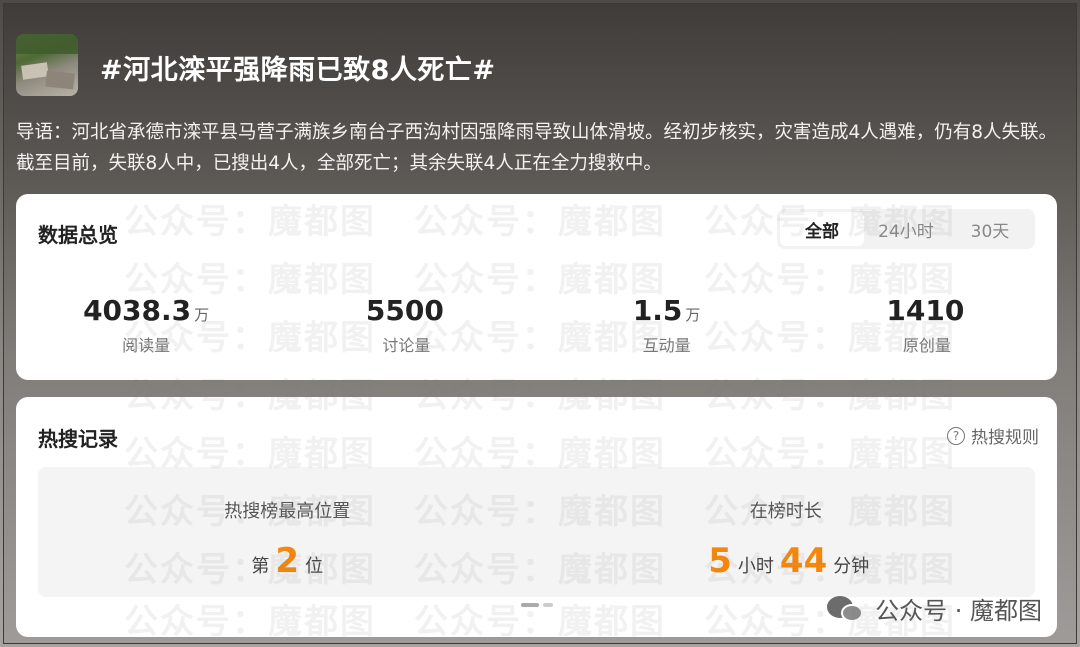  What do you see at coordinates (926, 345) in the screenshot?
I see `stat-originals-label: 原创量` at bounding box center [926, 345].